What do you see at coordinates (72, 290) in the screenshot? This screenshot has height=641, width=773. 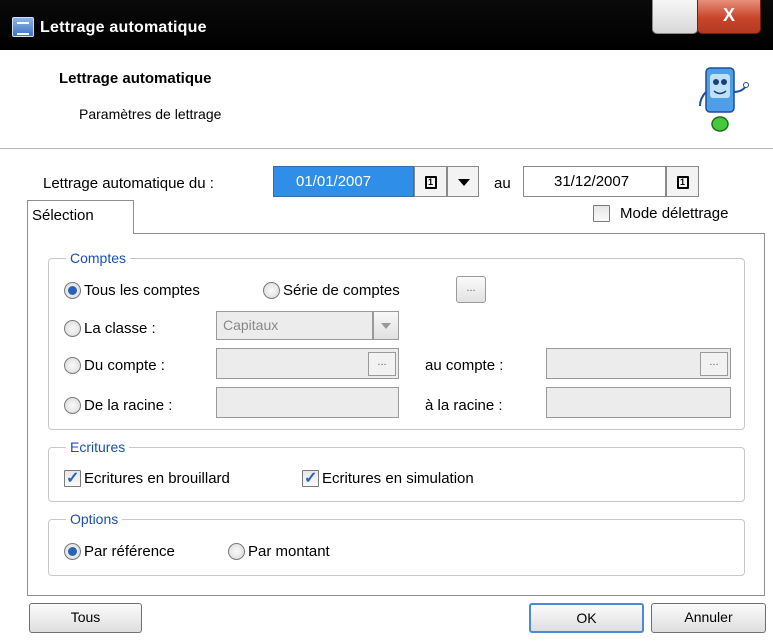 I see `radio-tous-les-comptes` at bounding box center [72, 290].